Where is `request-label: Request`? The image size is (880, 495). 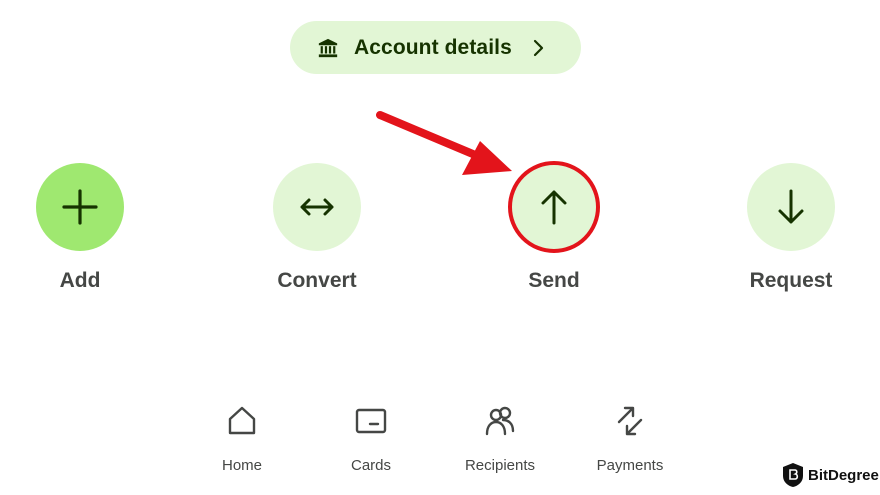
request-label: Request is located at coordinates (791, 280).